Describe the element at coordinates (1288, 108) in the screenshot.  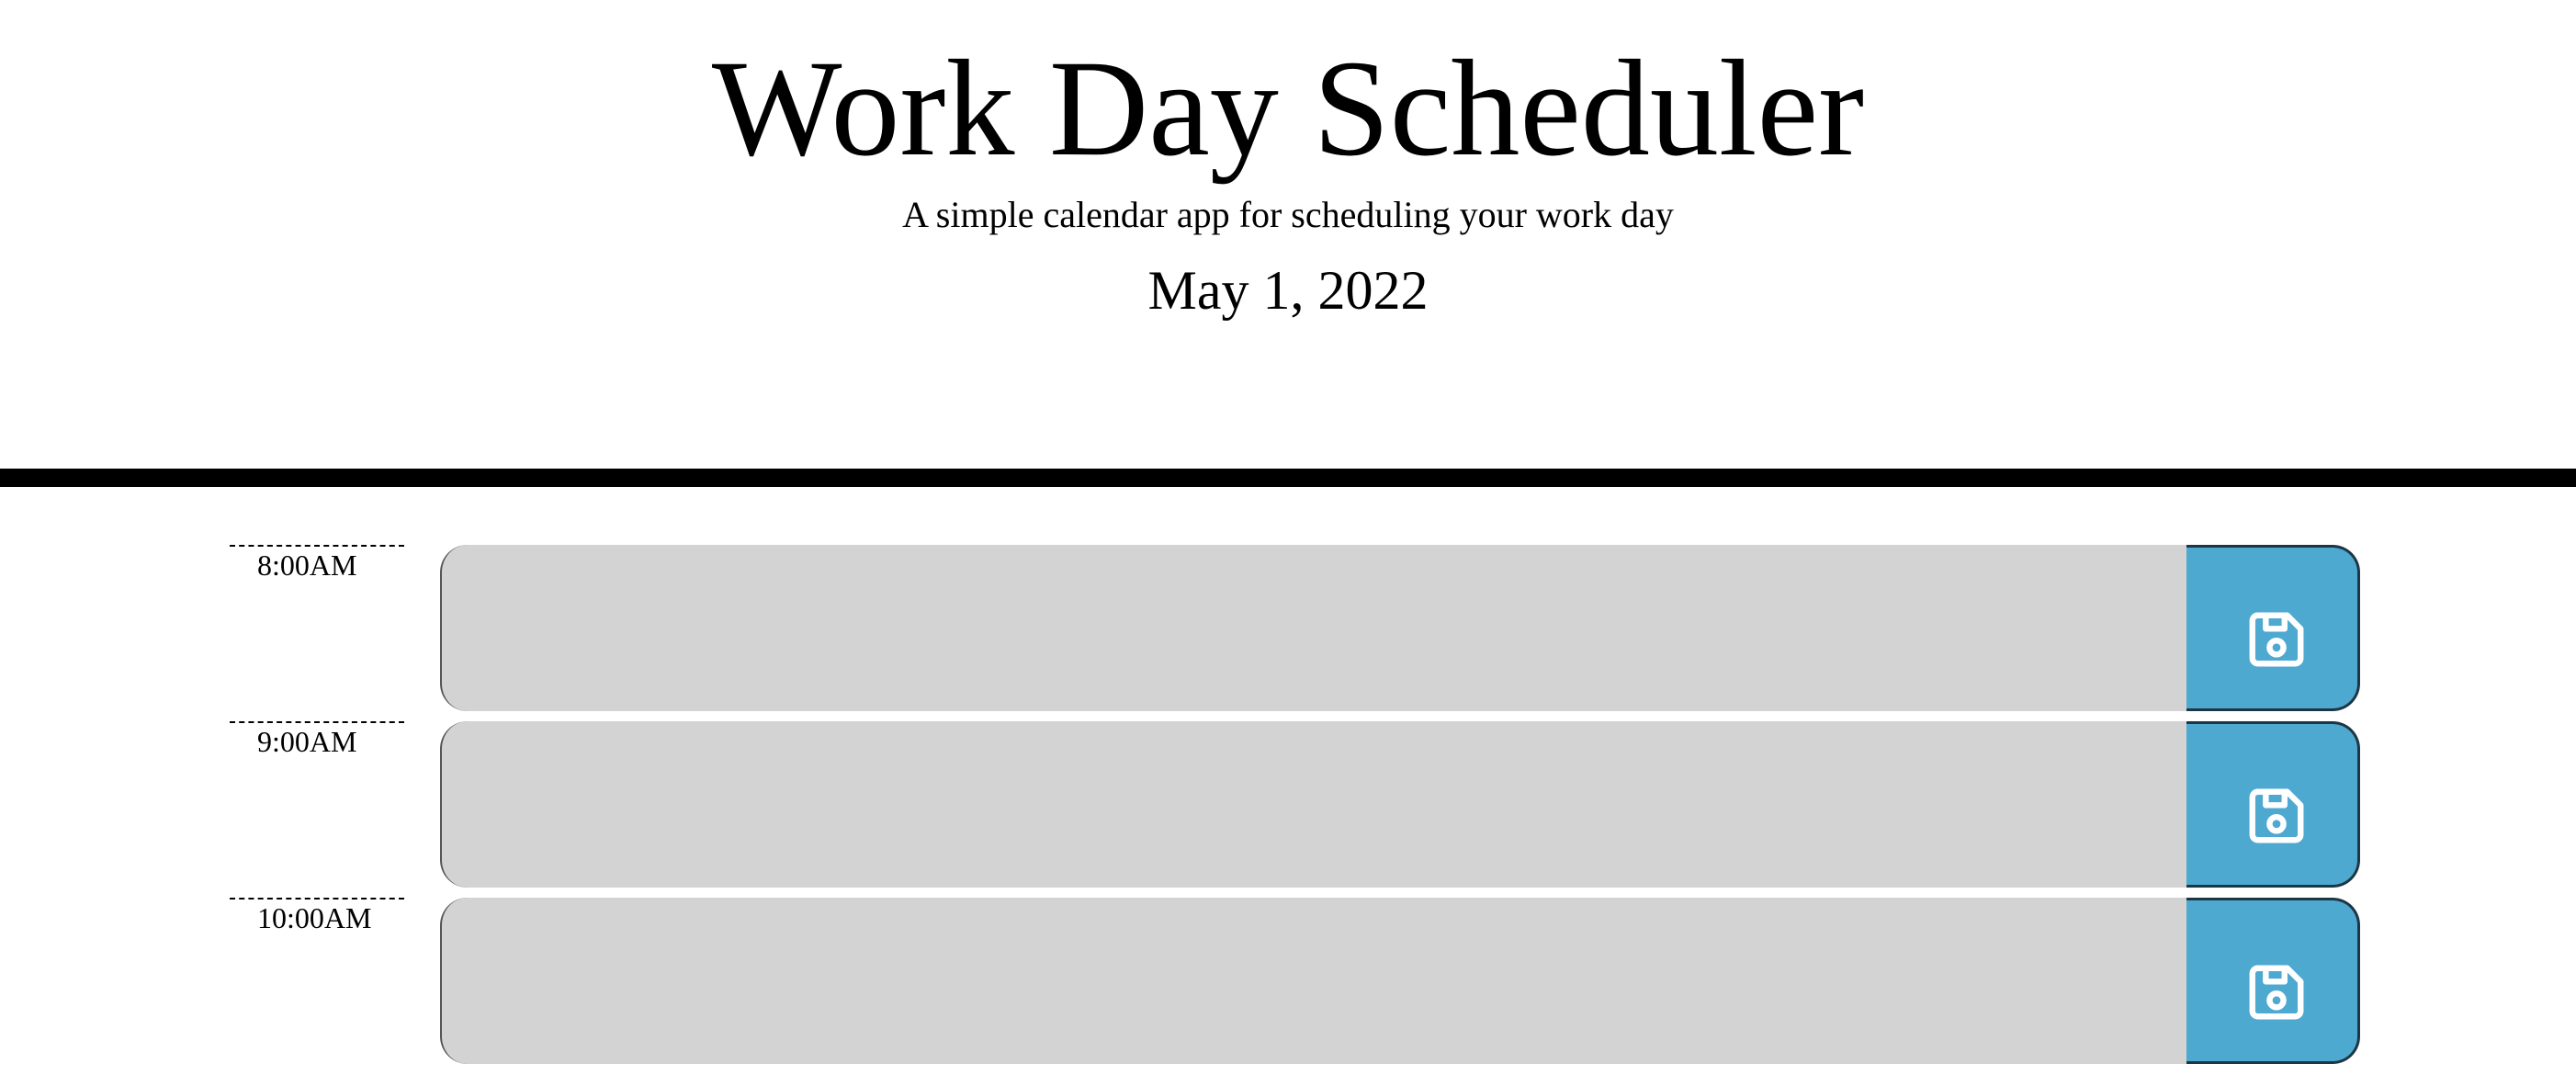
I see `page-title: Work Day Scheduler` at that location.